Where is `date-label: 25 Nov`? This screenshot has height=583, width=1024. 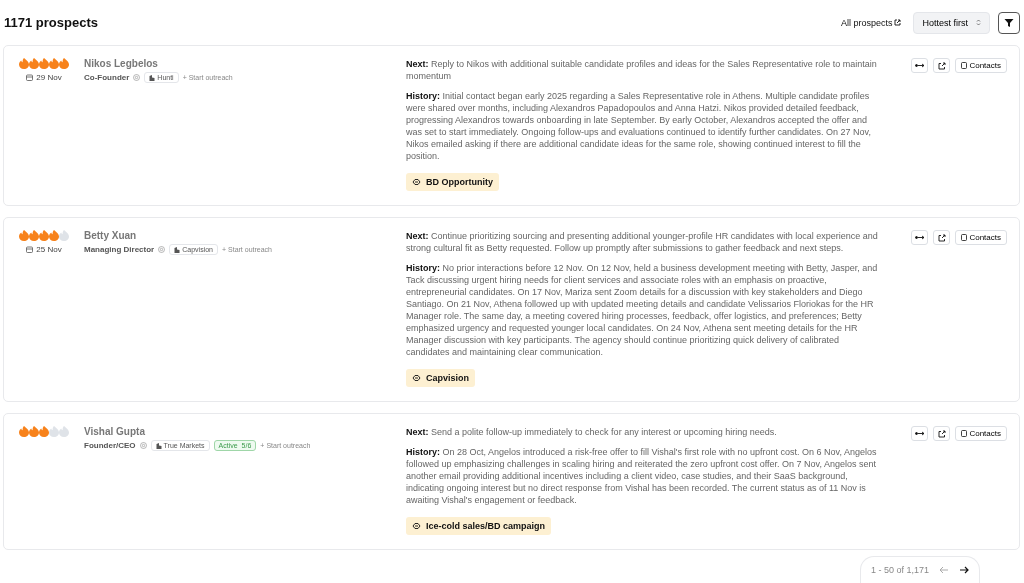
date-label: 25 Nov is located at coordinates (44, 249).